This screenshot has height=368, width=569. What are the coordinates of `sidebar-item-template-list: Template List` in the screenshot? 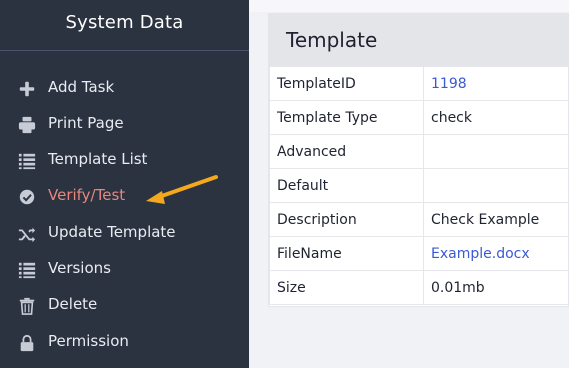 It's located at (124, 160).